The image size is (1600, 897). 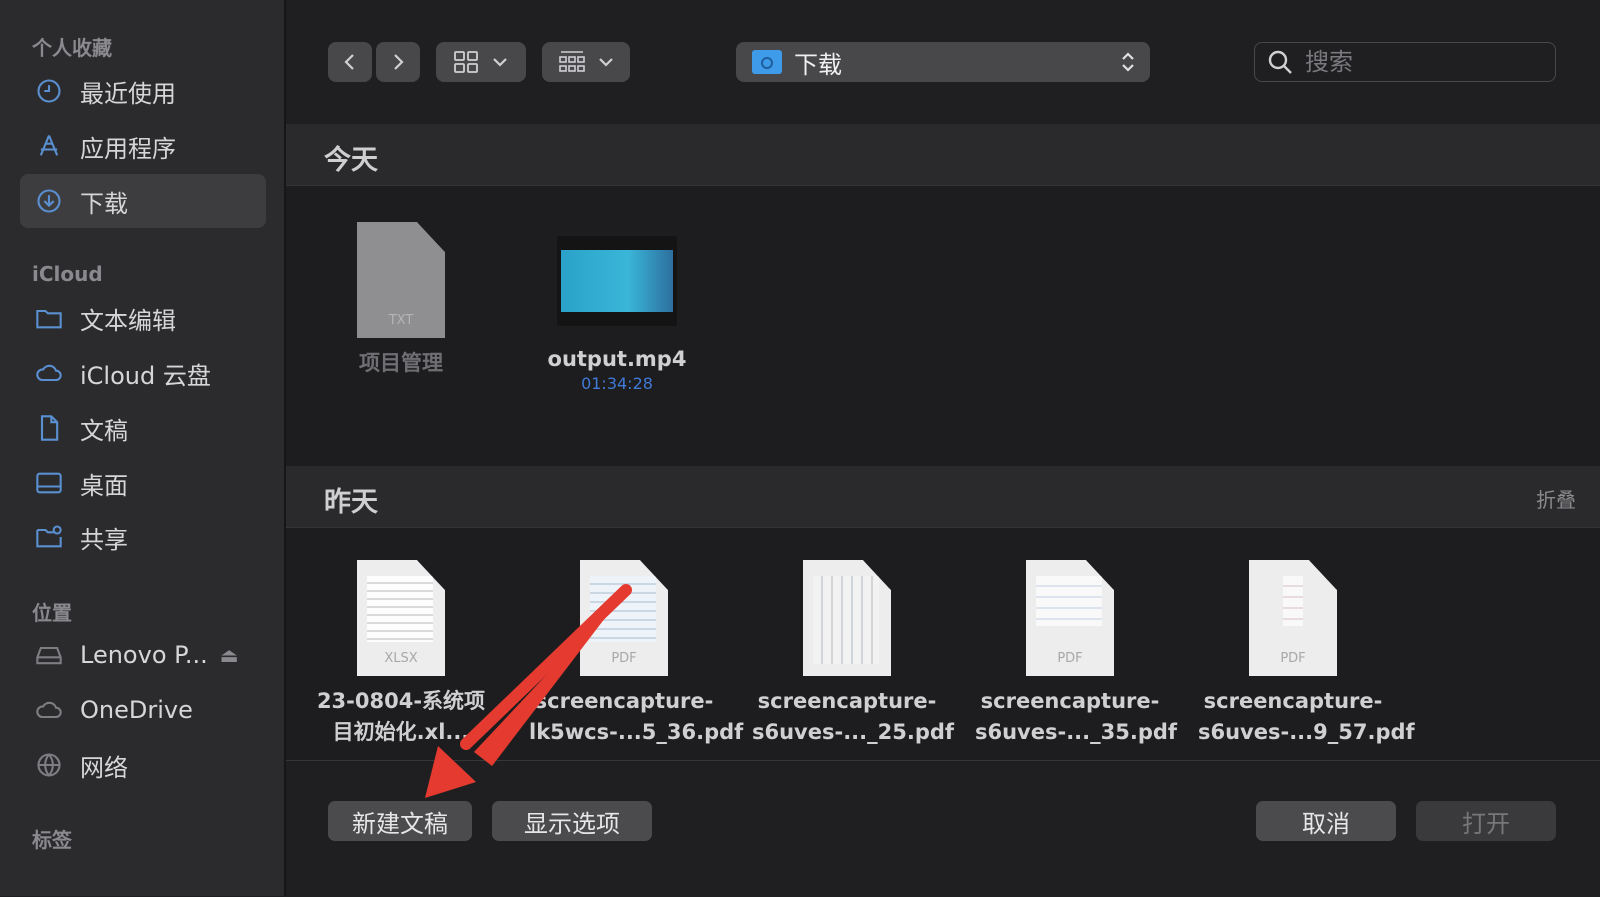 I want to click on file-duration: 01:34:28, so click(x=617, y=383).